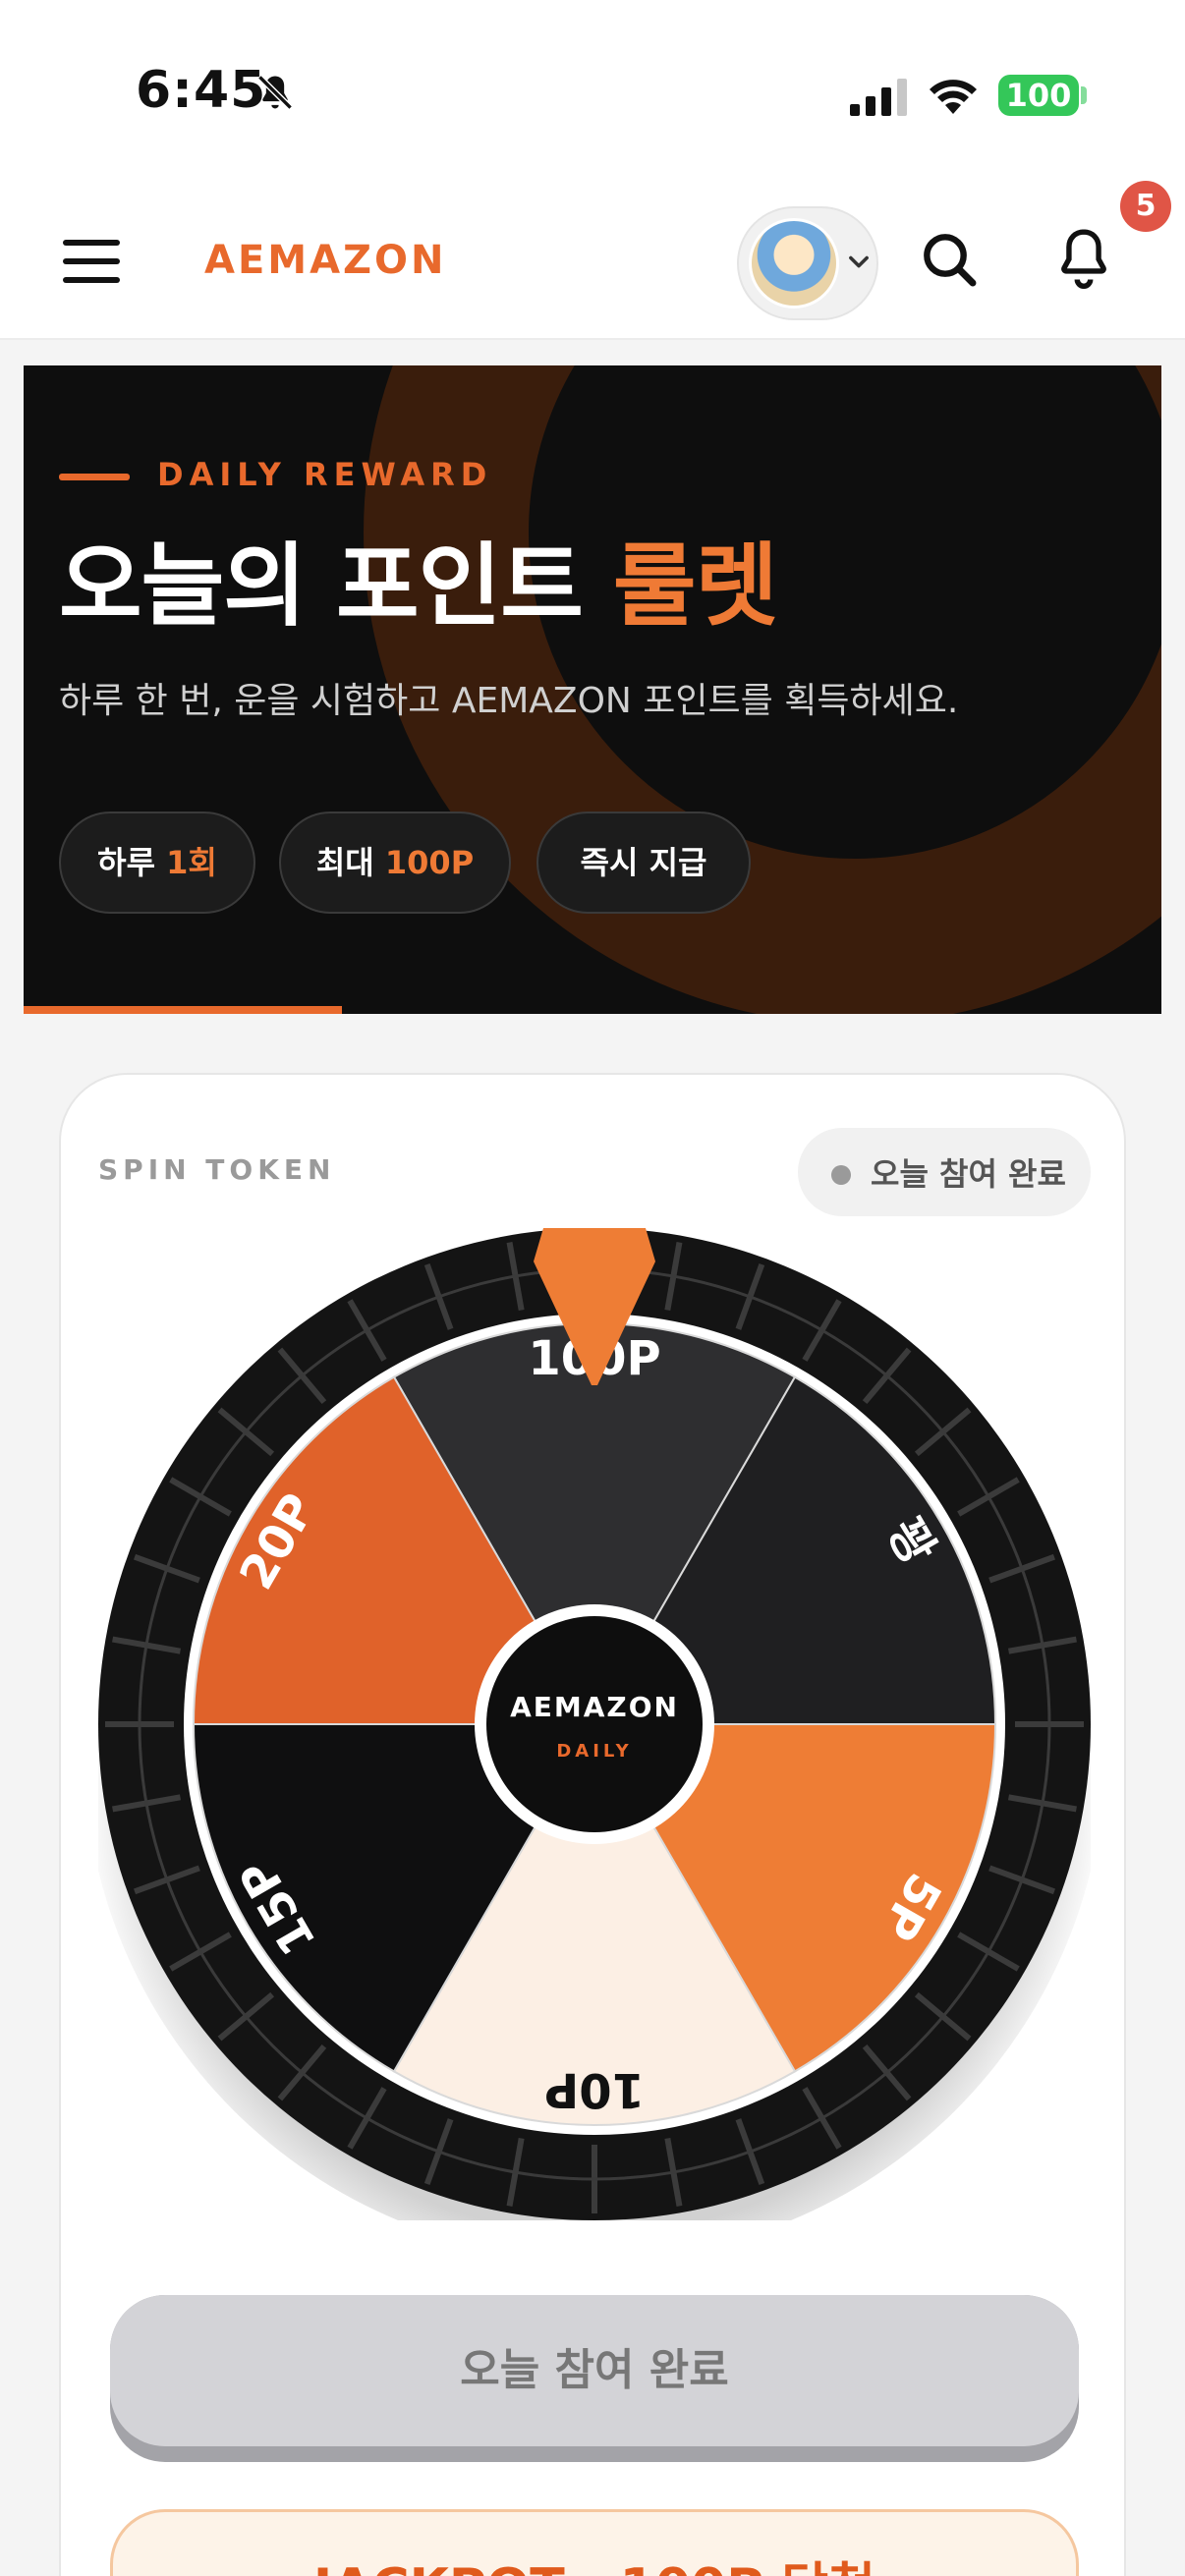  I want to click on participation-complete-button: 오늘 참여 완료, so click(594, 2378).